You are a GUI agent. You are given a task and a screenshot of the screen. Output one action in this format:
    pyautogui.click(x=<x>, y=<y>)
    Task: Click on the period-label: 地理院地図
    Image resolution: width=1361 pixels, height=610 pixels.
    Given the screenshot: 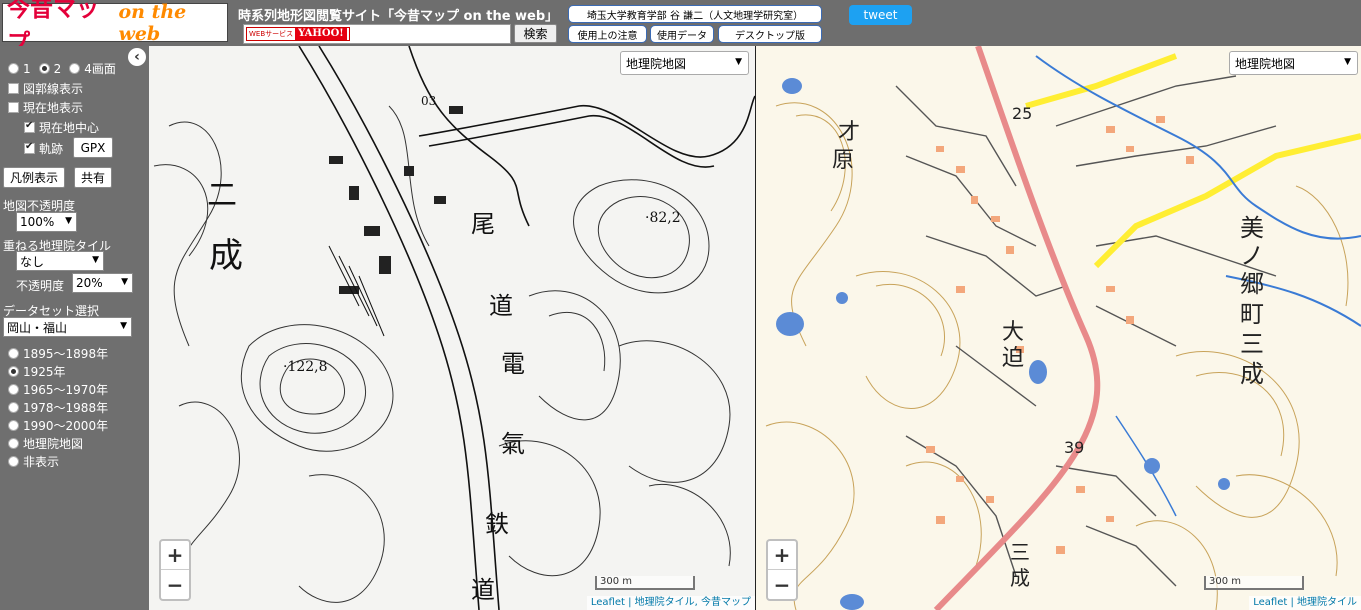 What is the action you would take?
    pyautogui.click(x=53, y=444)
    